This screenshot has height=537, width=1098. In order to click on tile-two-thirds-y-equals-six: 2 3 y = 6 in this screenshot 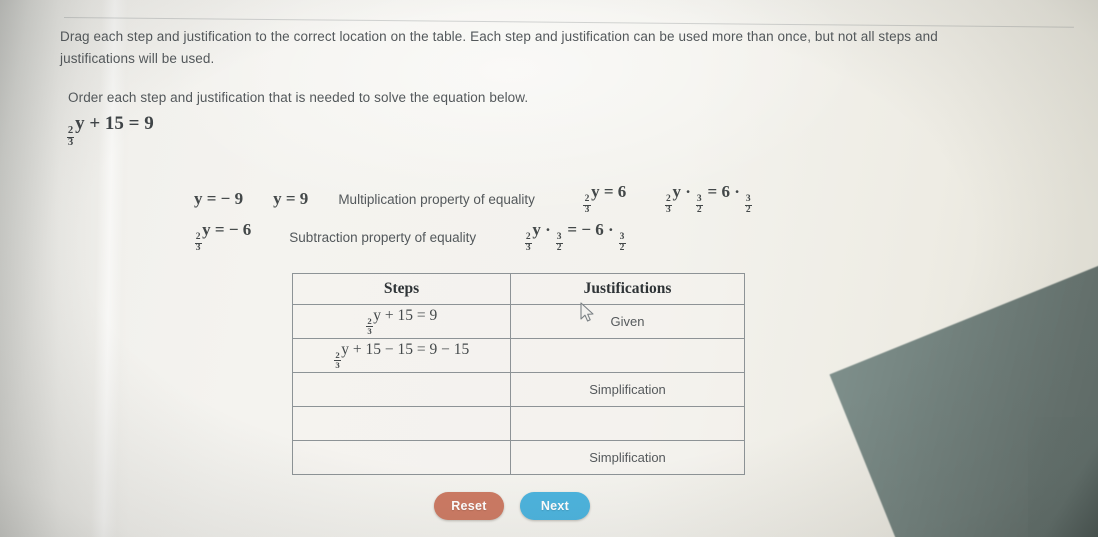, I will do `click(604, 198)`.